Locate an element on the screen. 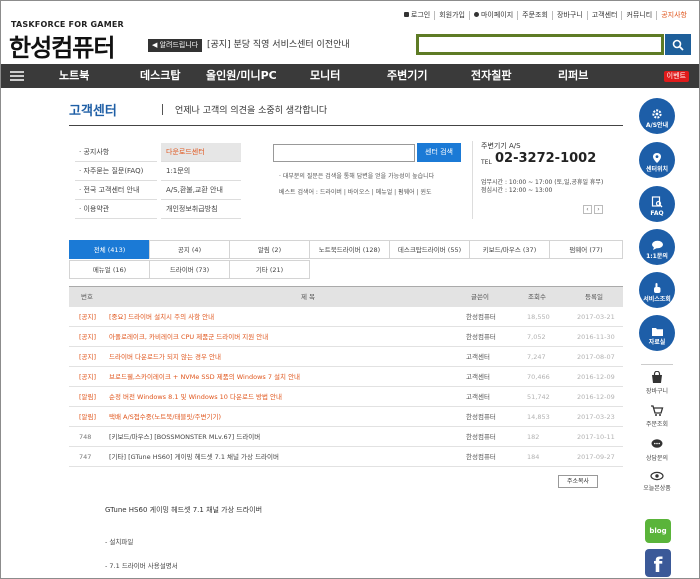 The image size is (700, 579). article-bullet: - 7.1 드라이버 사용설명서 is located at coordinates (141, 565).